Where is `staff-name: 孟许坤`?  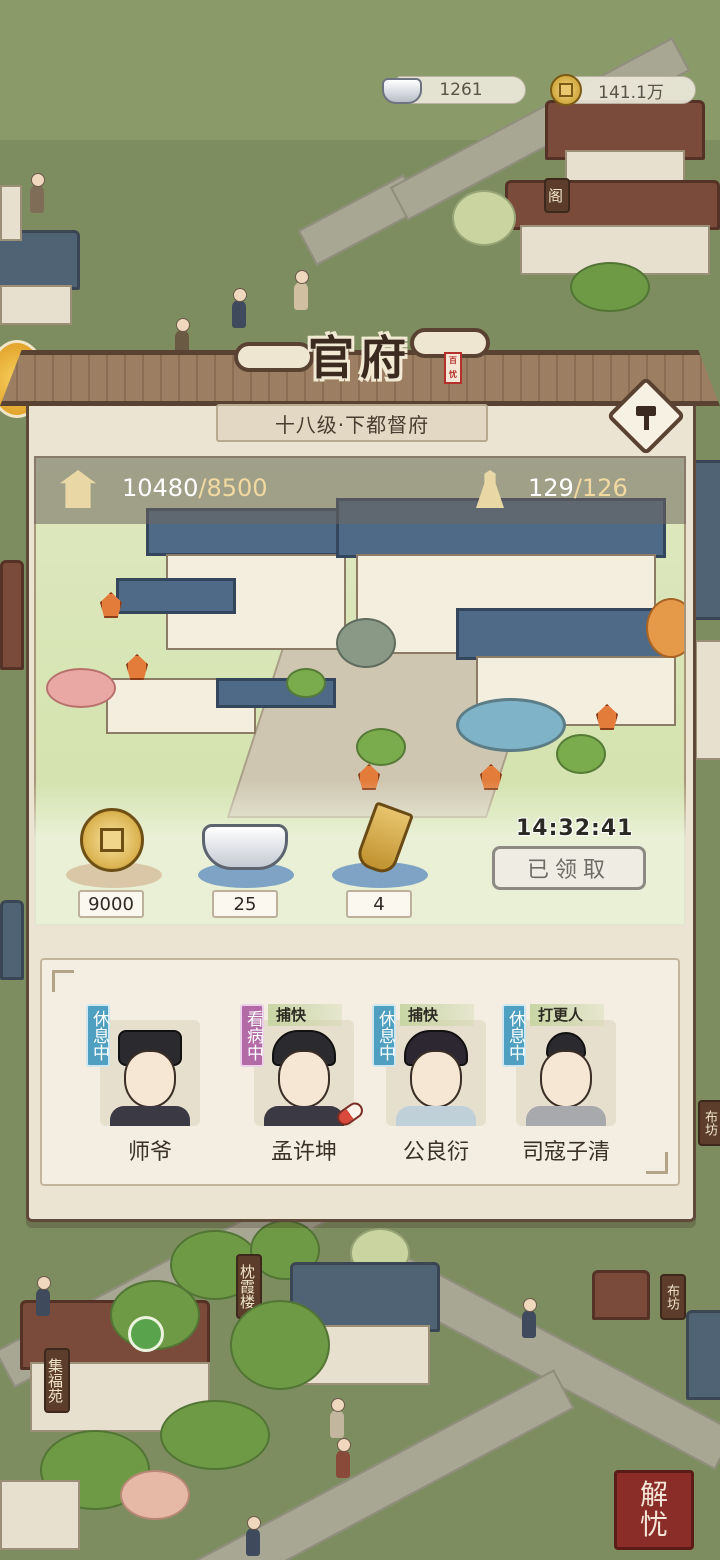 staff-name: 孟许坤 is located at coordinates (303, 1152).